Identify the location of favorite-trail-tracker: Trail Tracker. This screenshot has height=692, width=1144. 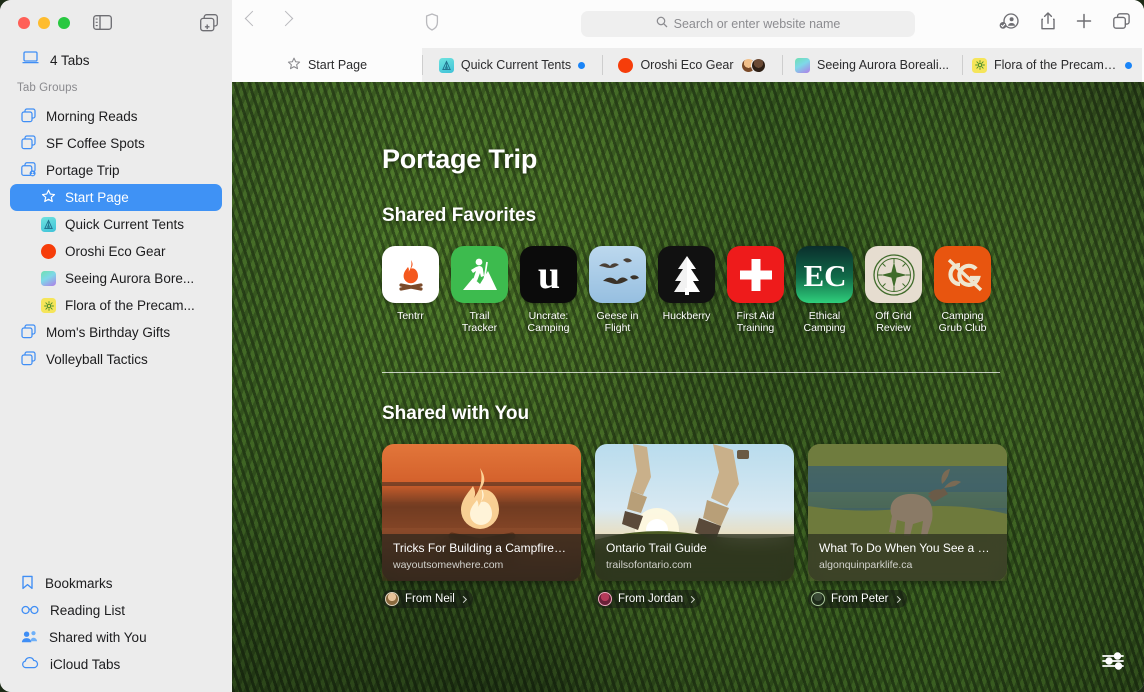
(479, 290).